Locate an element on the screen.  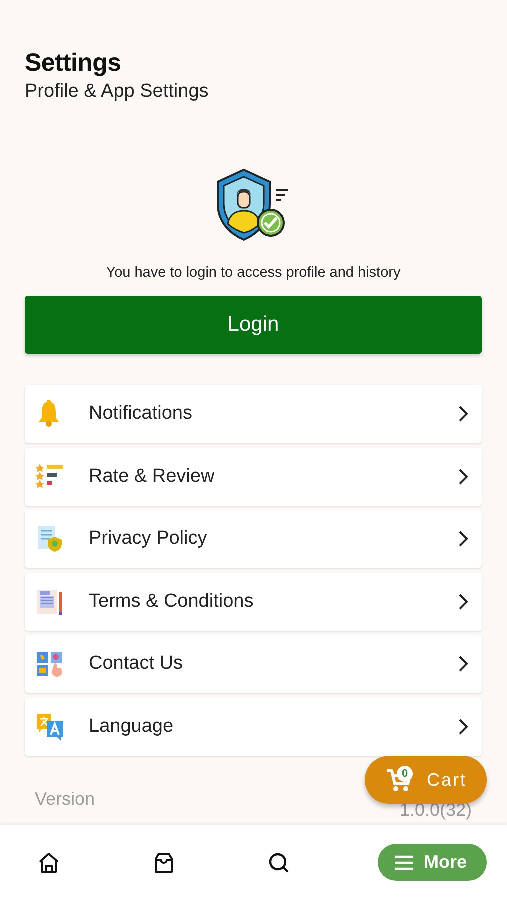
cart-icon is located at coordinates (399, 780).